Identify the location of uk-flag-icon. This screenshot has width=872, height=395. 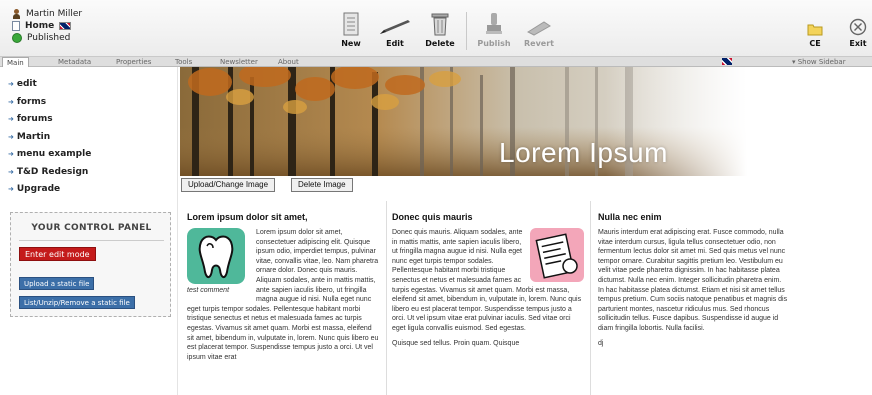
(65, 26).